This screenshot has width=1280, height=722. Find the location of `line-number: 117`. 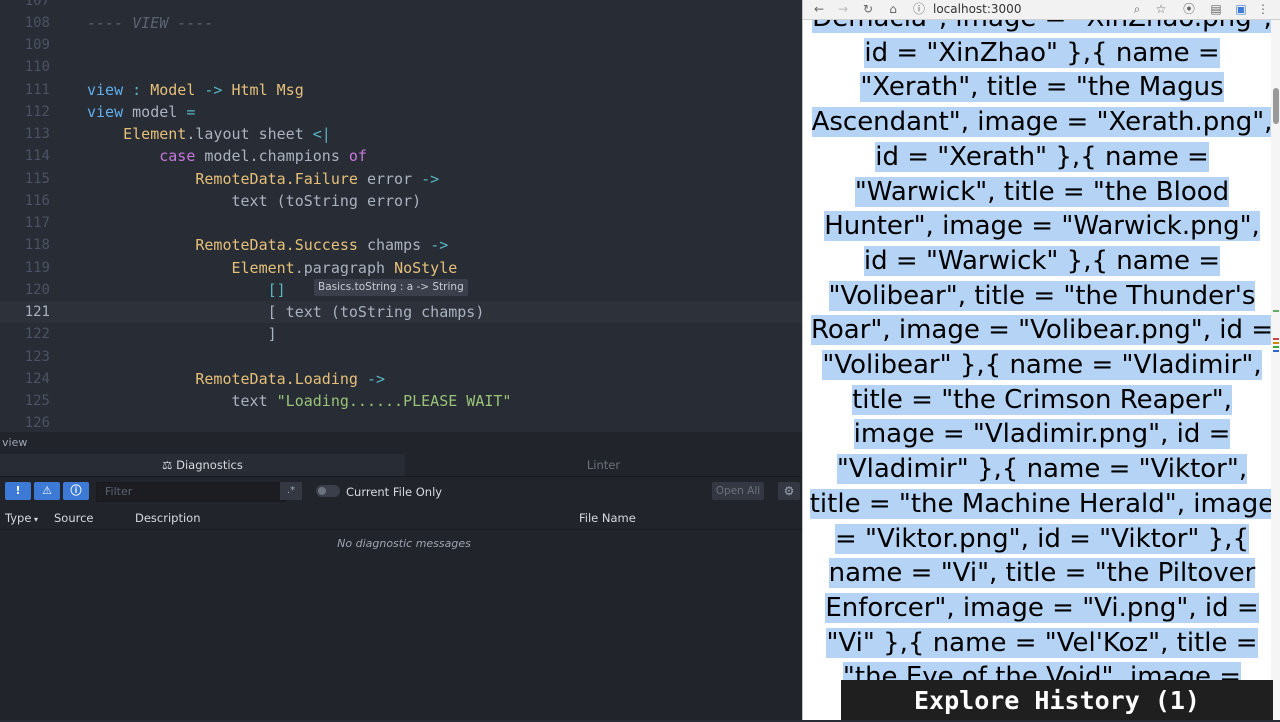

line-number: 117 is located at coordinates (37, 223).